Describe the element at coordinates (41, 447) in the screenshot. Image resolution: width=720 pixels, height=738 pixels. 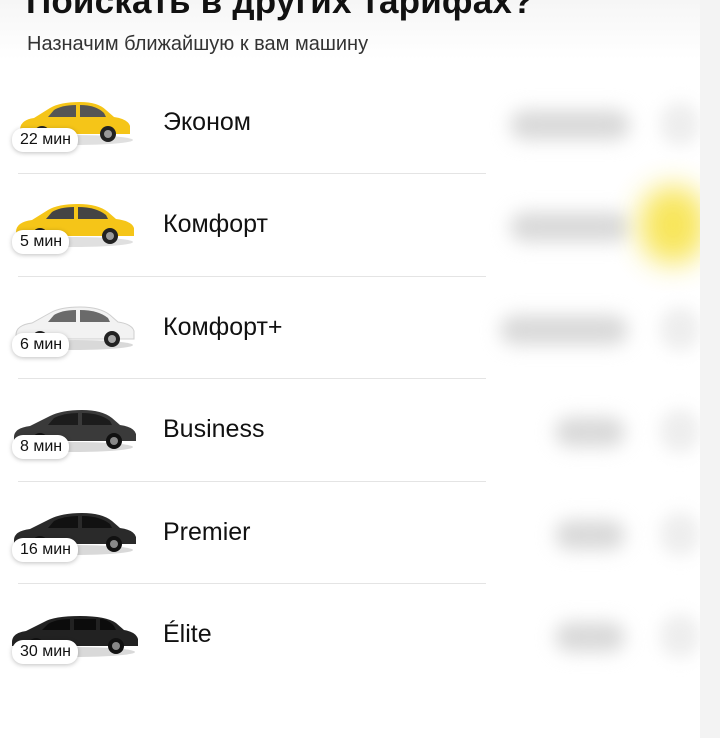
I see `eta-badge: 8 мин` at that location.